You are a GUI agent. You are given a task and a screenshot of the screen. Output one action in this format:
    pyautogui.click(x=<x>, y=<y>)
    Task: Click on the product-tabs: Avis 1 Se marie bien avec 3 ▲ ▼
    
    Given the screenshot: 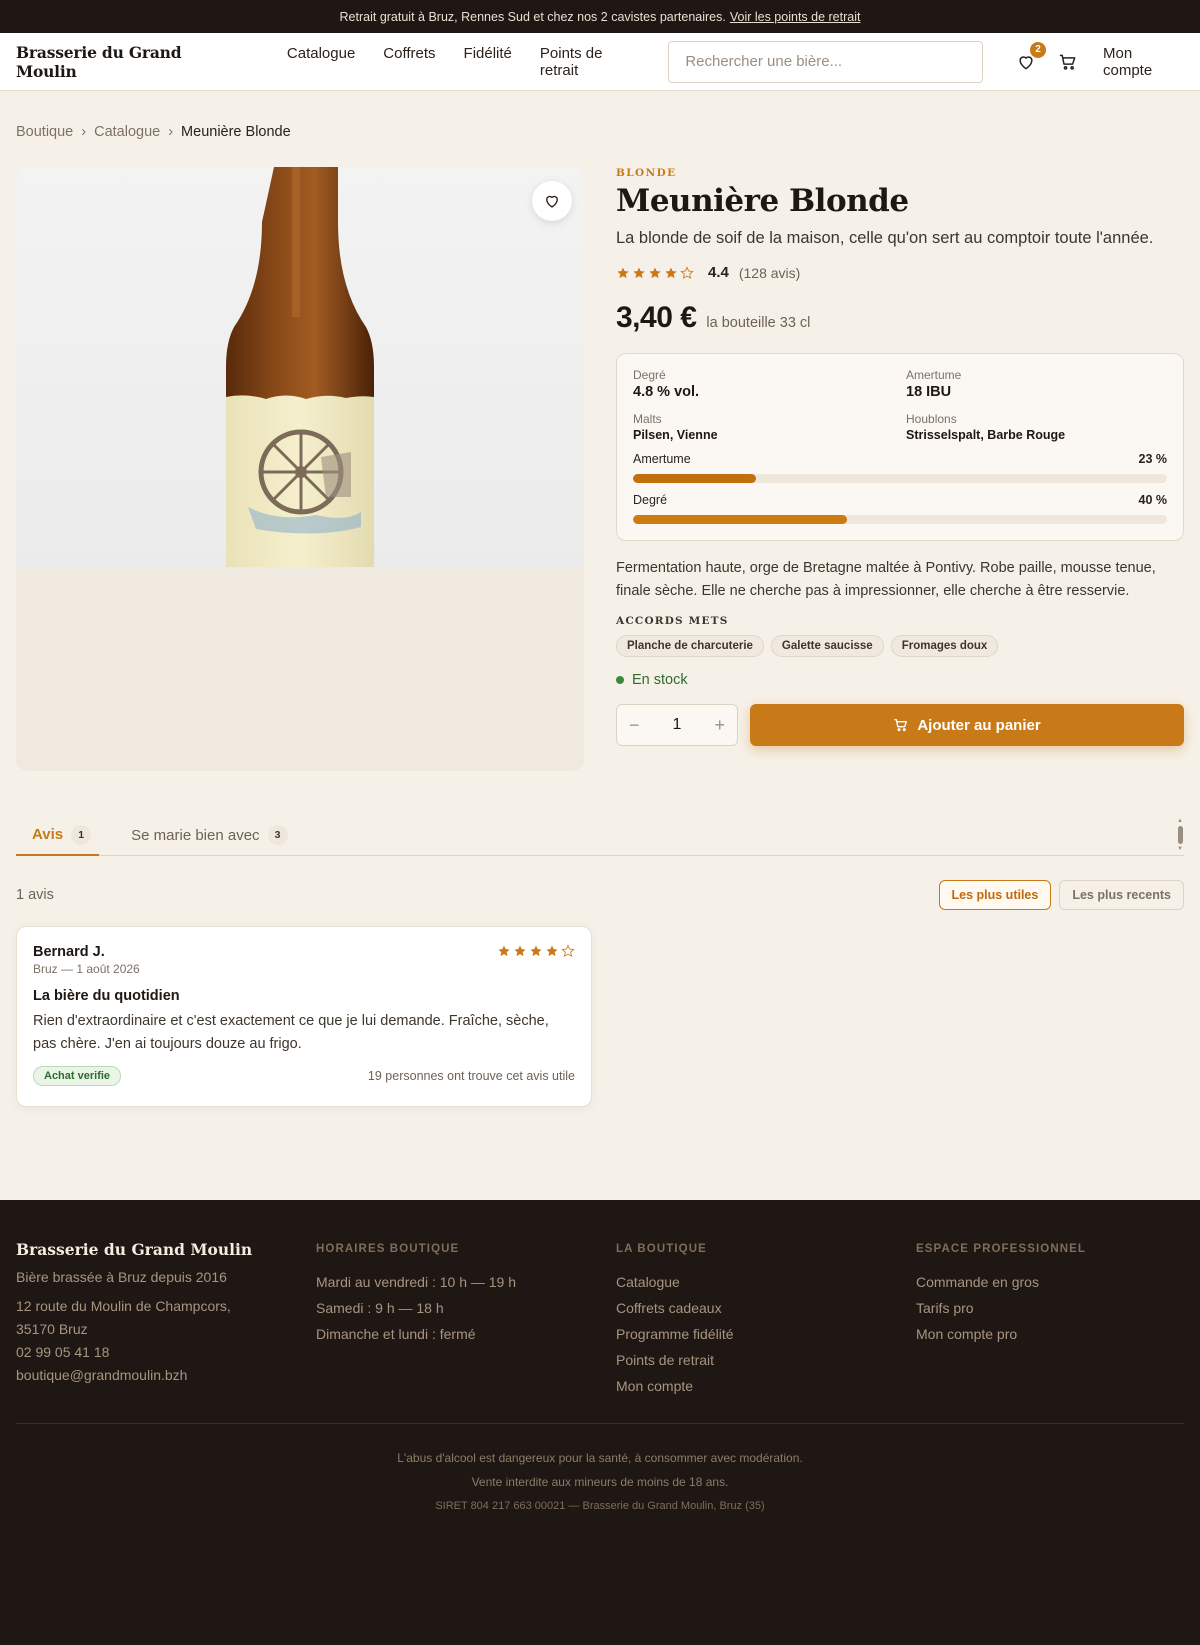 What is the action you would take?
    pyautogui.click(x=600, y=835)
    